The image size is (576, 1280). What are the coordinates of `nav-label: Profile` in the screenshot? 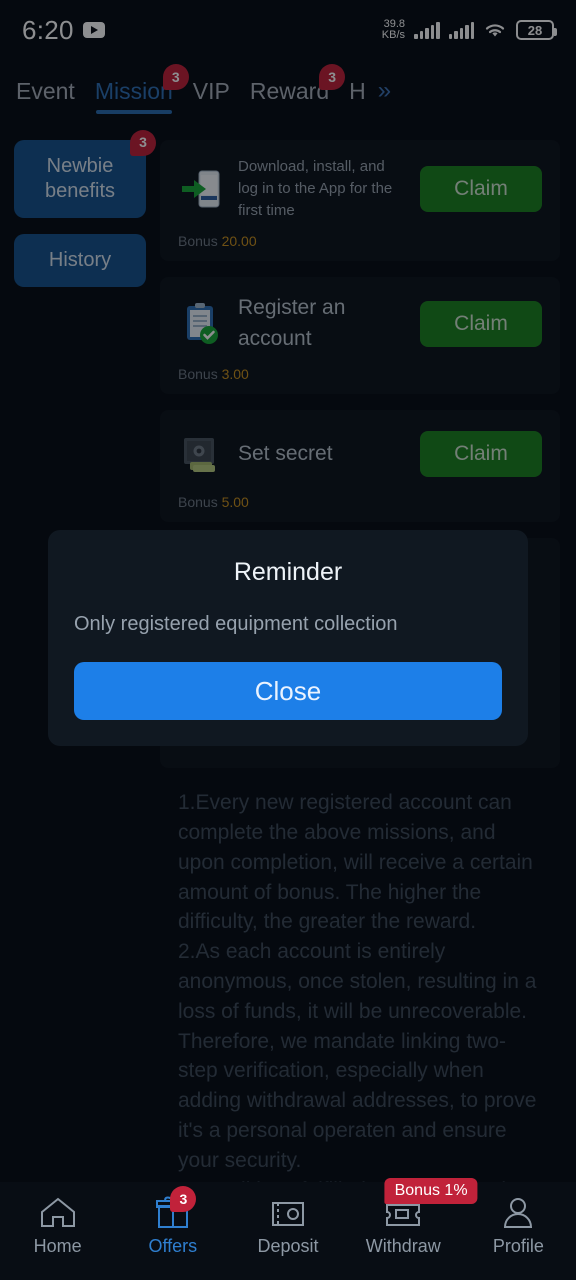 It's located at (518, 1246).